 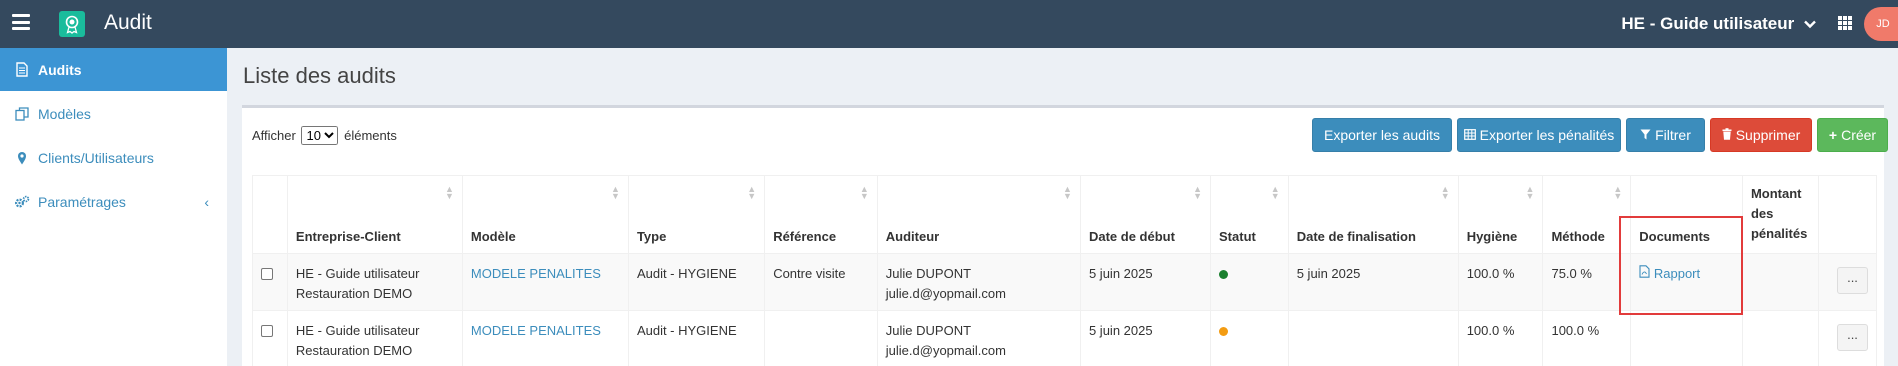 I want to click on company-selector: HE - Guide utilisateur, so click(x=1718, y=24).